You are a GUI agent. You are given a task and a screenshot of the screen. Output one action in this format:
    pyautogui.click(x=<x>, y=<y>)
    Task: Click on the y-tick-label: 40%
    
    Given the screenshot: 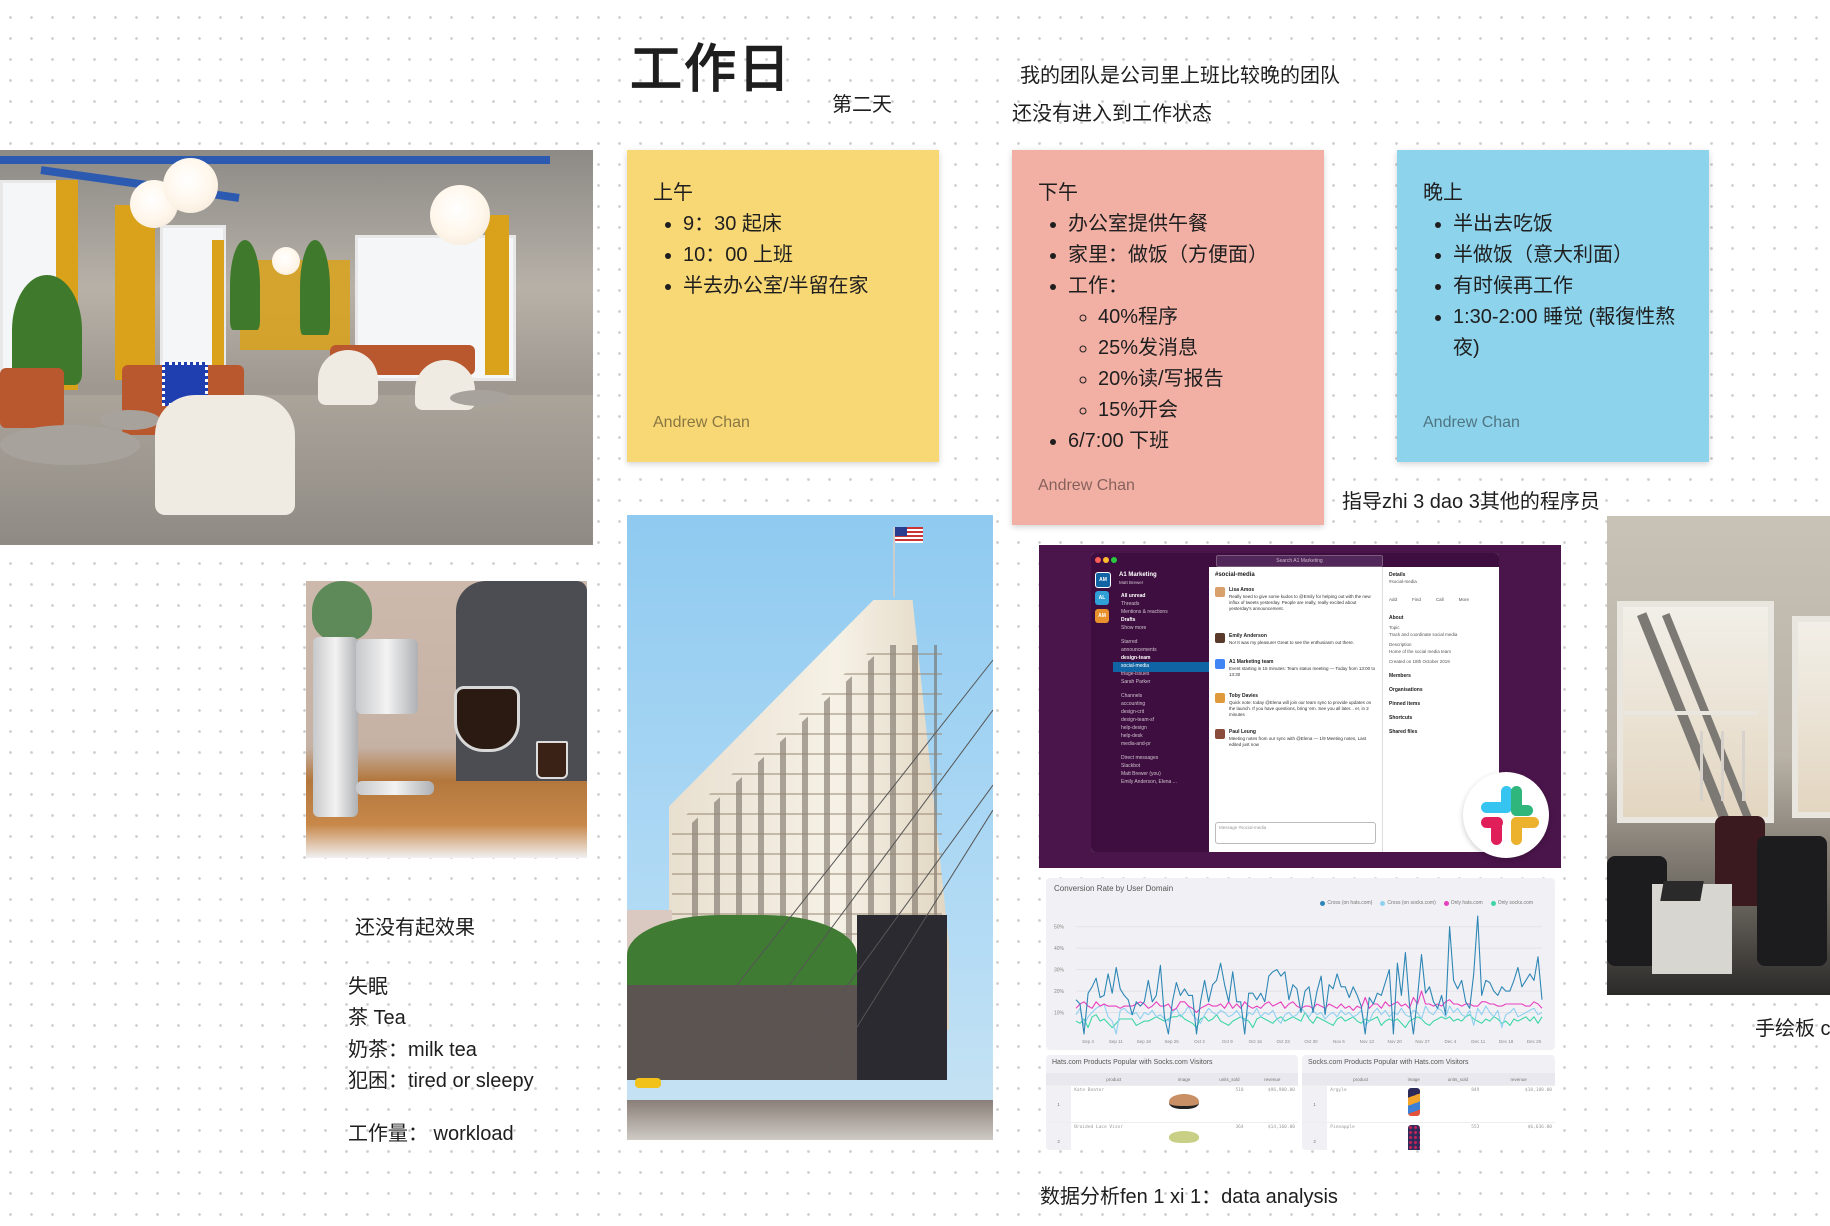 What is the action you would take?
    pyautogui.click(x=1059, y=949)
    